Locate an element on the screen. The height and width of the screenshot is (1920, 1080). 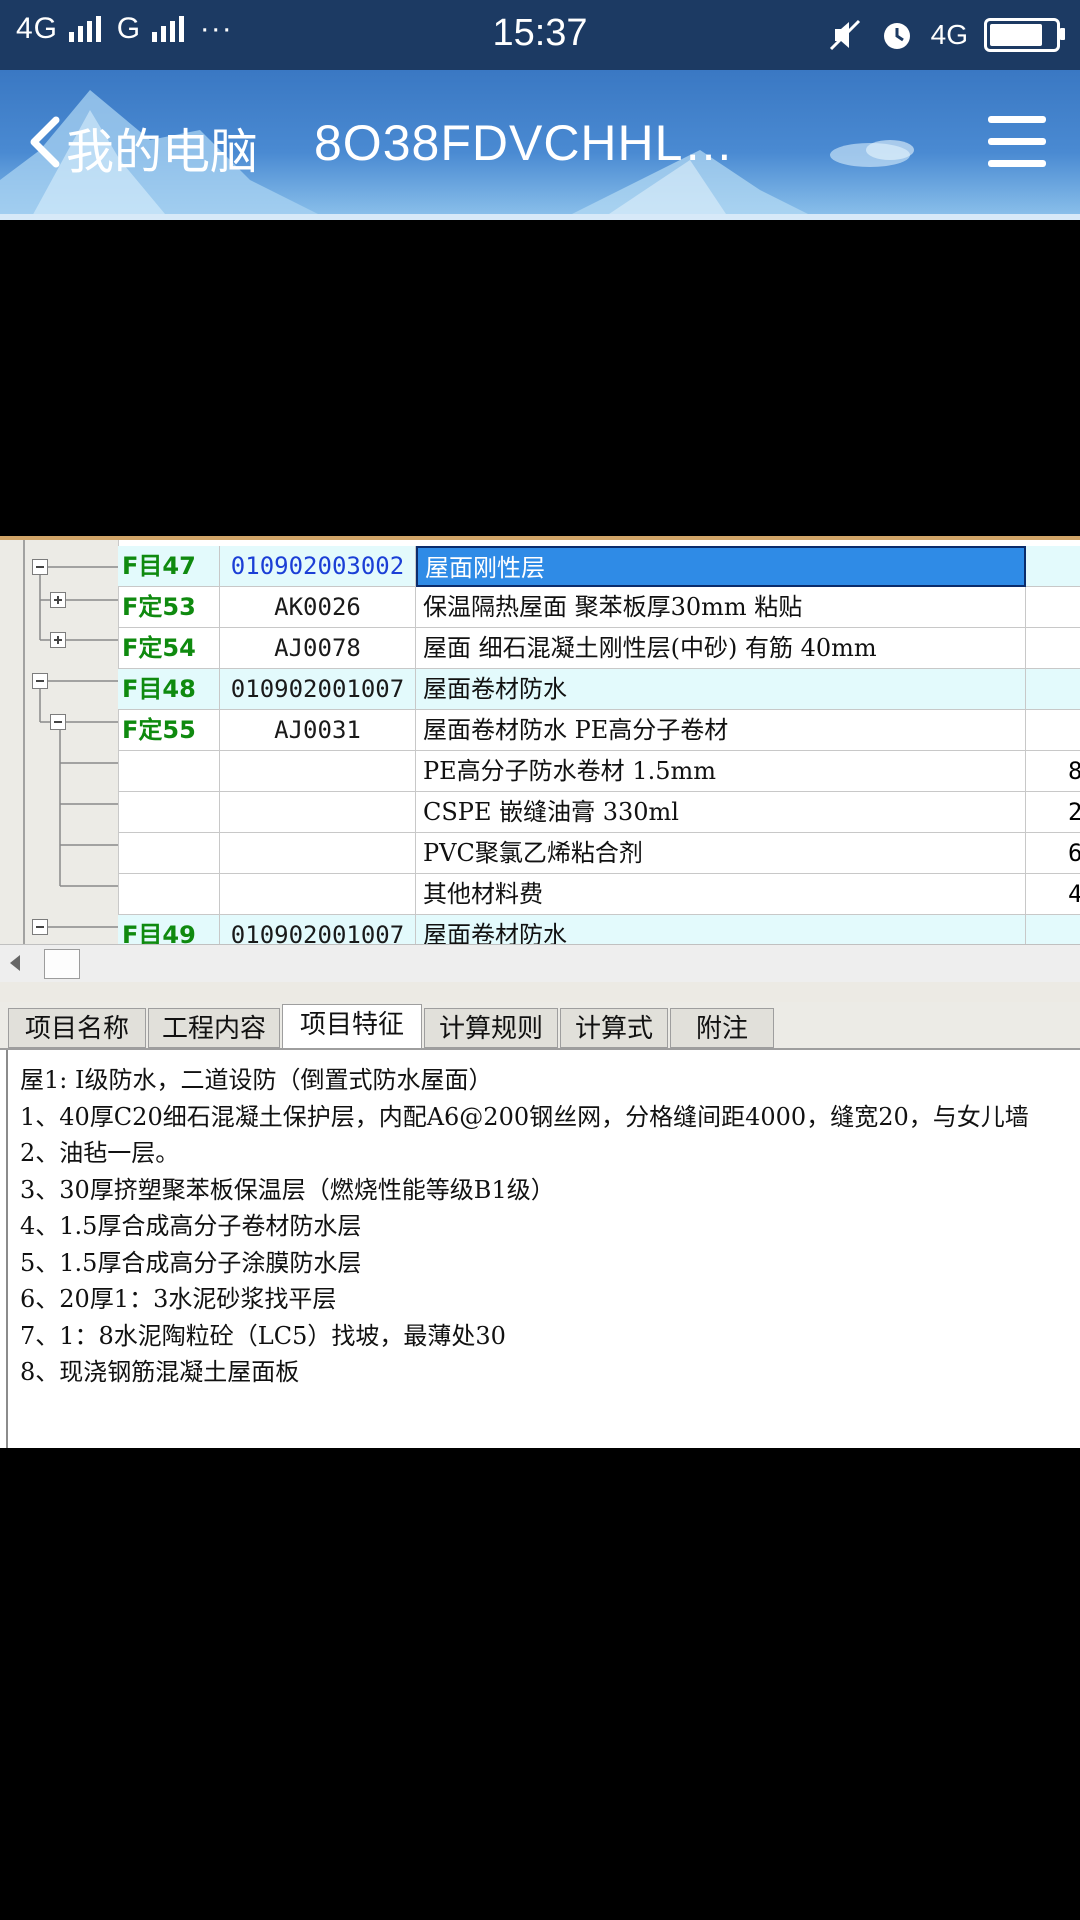
name-cell: 屋面卷材防水 is located at coordinates (721, 689).